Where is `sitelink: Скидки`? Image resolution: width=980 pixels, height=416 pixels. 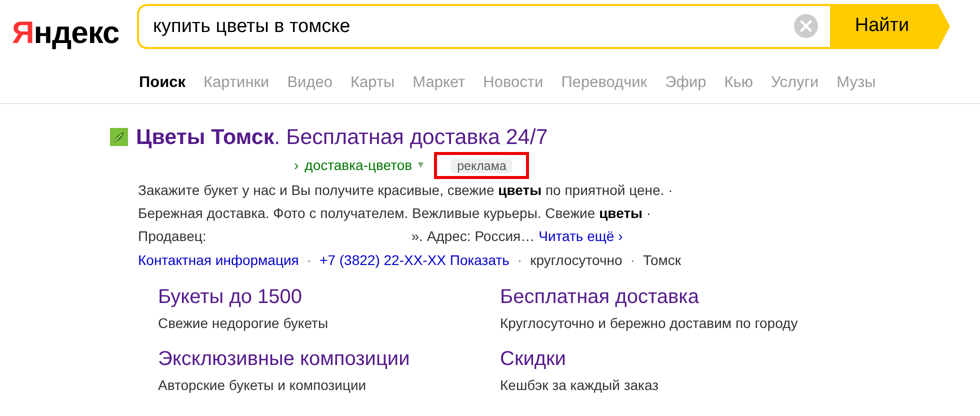
sitelink: Скидки is located at coordinates (533, 359).